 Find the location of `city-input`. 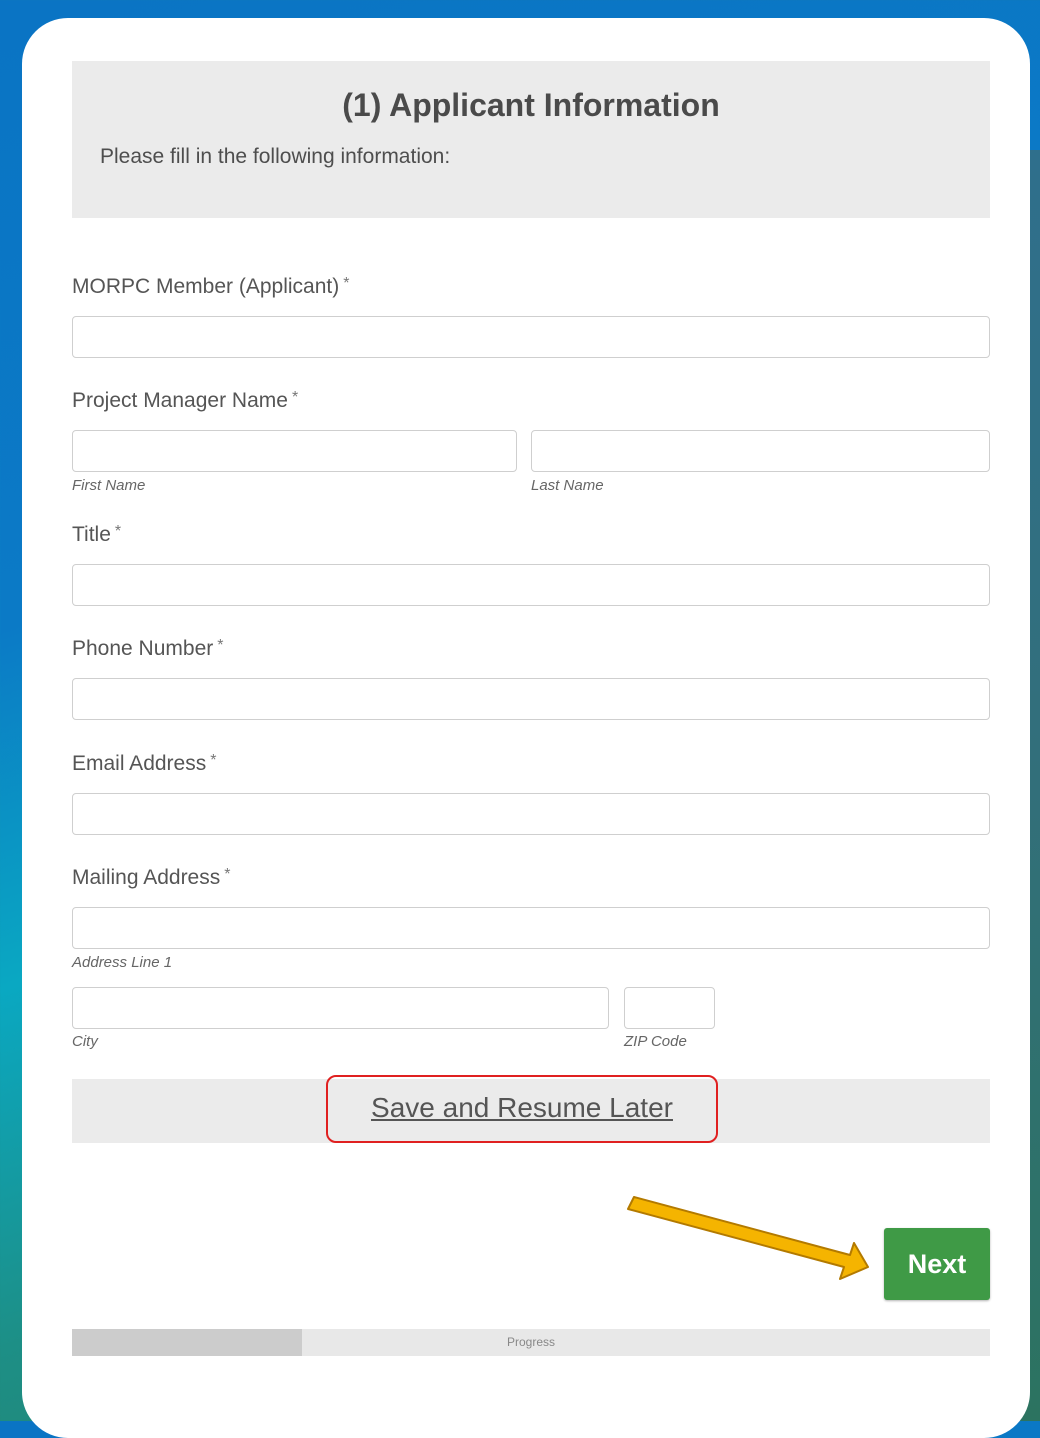

city-input is located at coordinates (340, 1008).